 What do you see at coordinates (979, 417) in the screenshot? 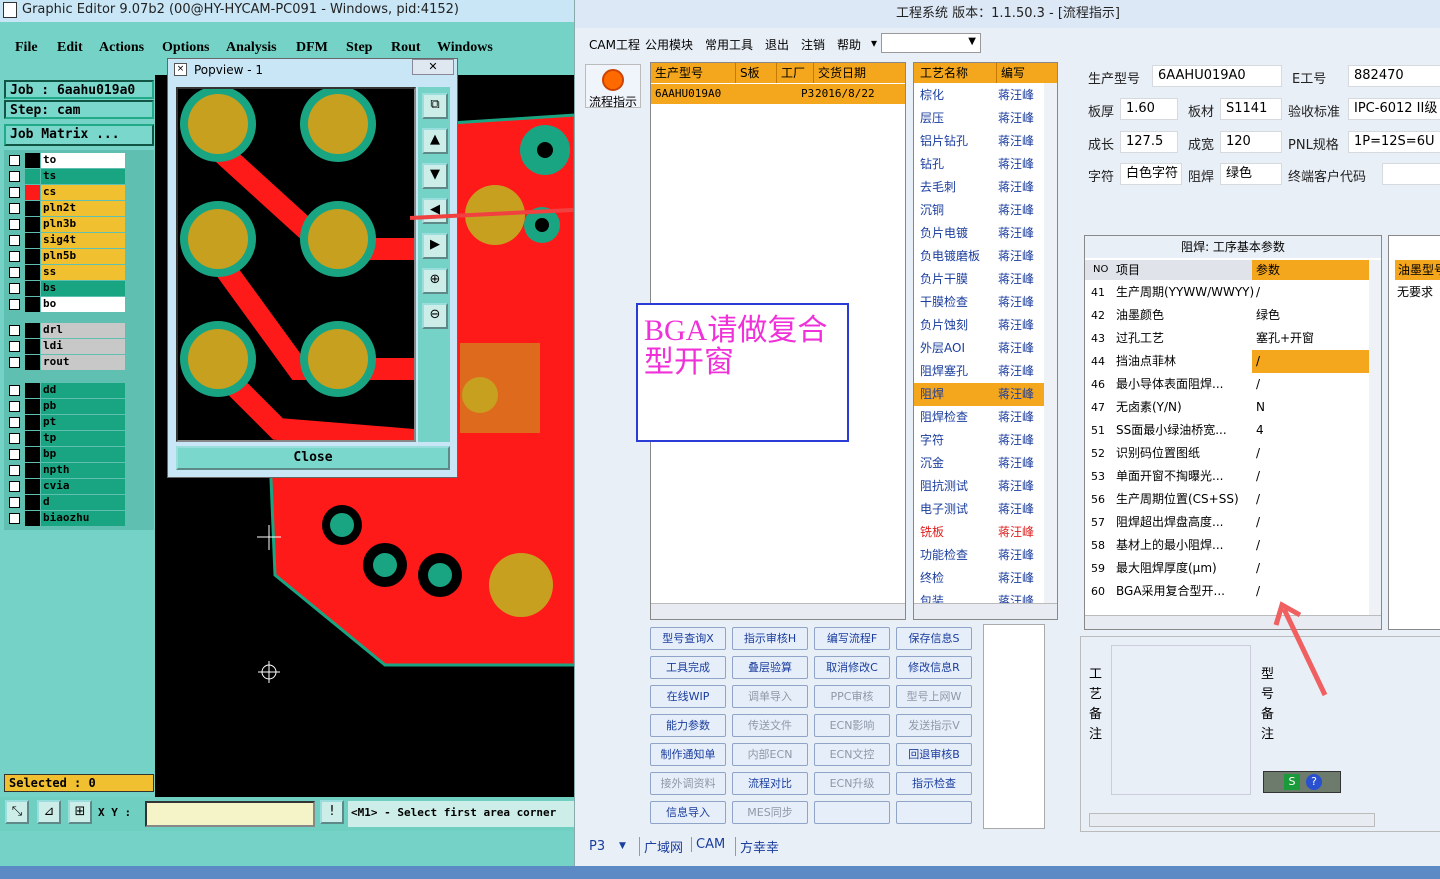
I see `list-item: 阻焊检查 蒋汪峰` at bounding box center [979, 417].